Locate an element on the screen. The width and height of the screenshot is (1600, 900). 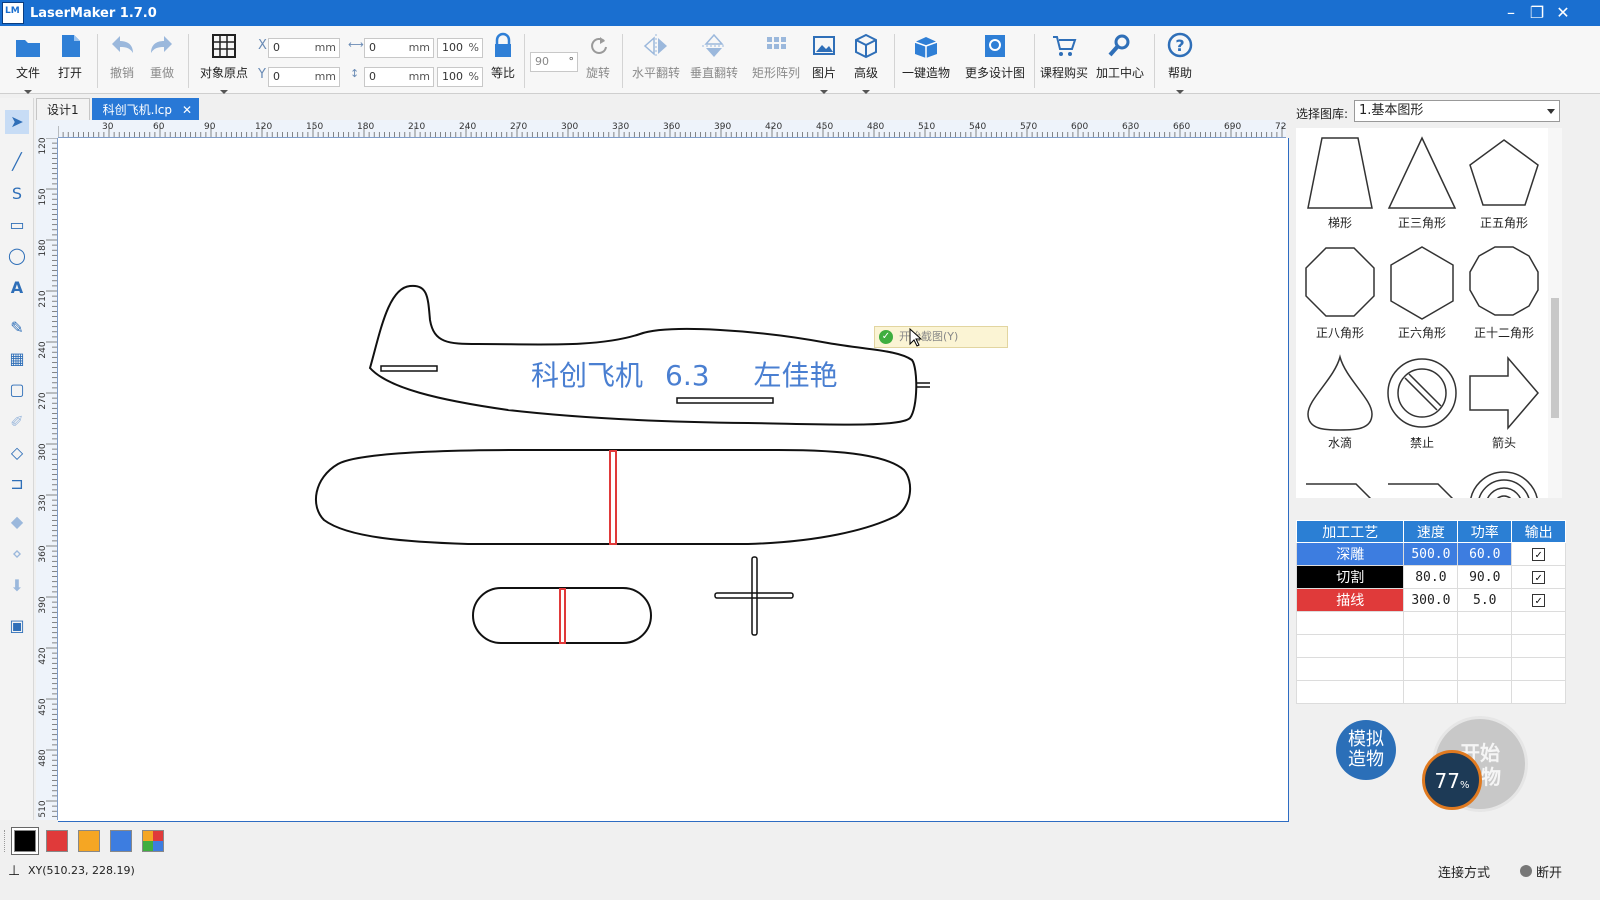
curve-tool-icon: S is located at coordinates (17, 194).